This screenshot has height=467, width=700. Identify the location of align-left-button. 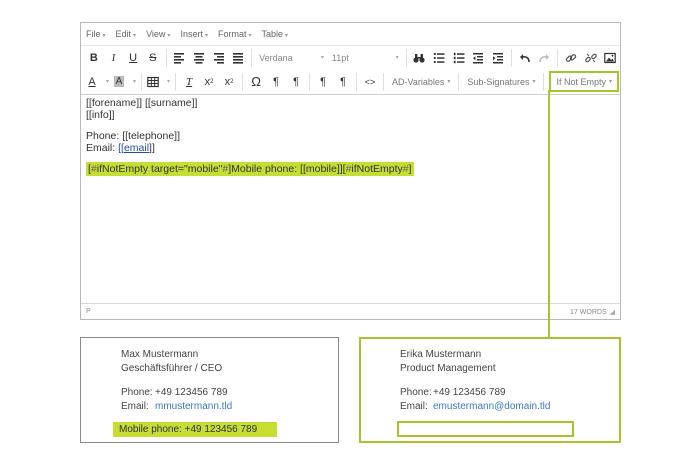
(180, 58).